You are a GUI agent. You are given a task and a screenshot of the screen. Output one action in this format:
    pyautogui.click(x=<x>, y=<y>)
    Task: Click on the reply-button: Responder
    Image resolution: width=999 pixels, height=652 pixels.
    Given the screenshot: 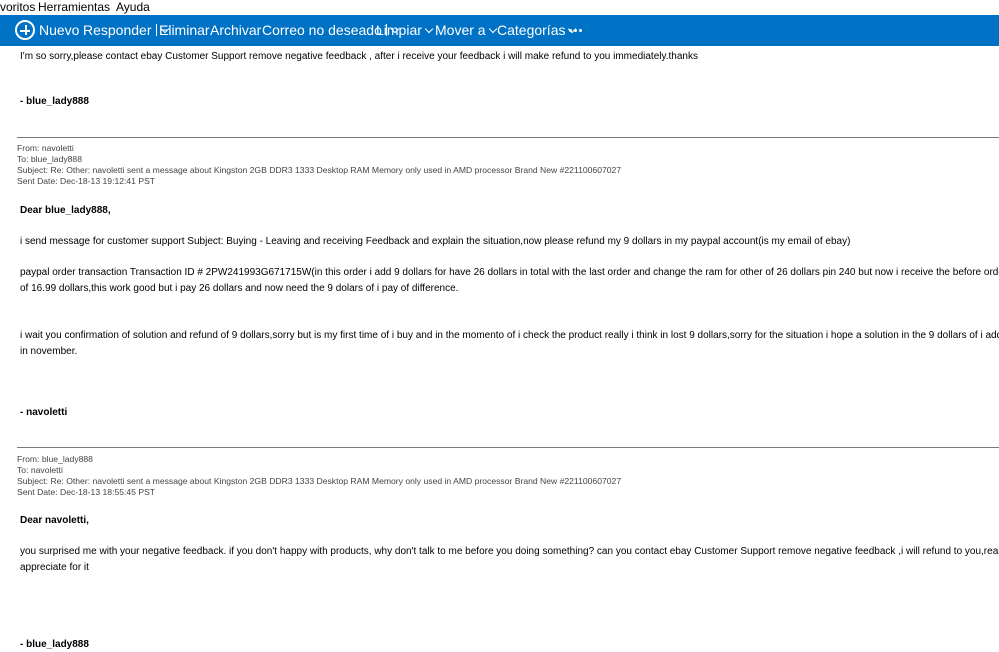 What is the action you would take?
    pyautogui.click(x=126, y=30)
    